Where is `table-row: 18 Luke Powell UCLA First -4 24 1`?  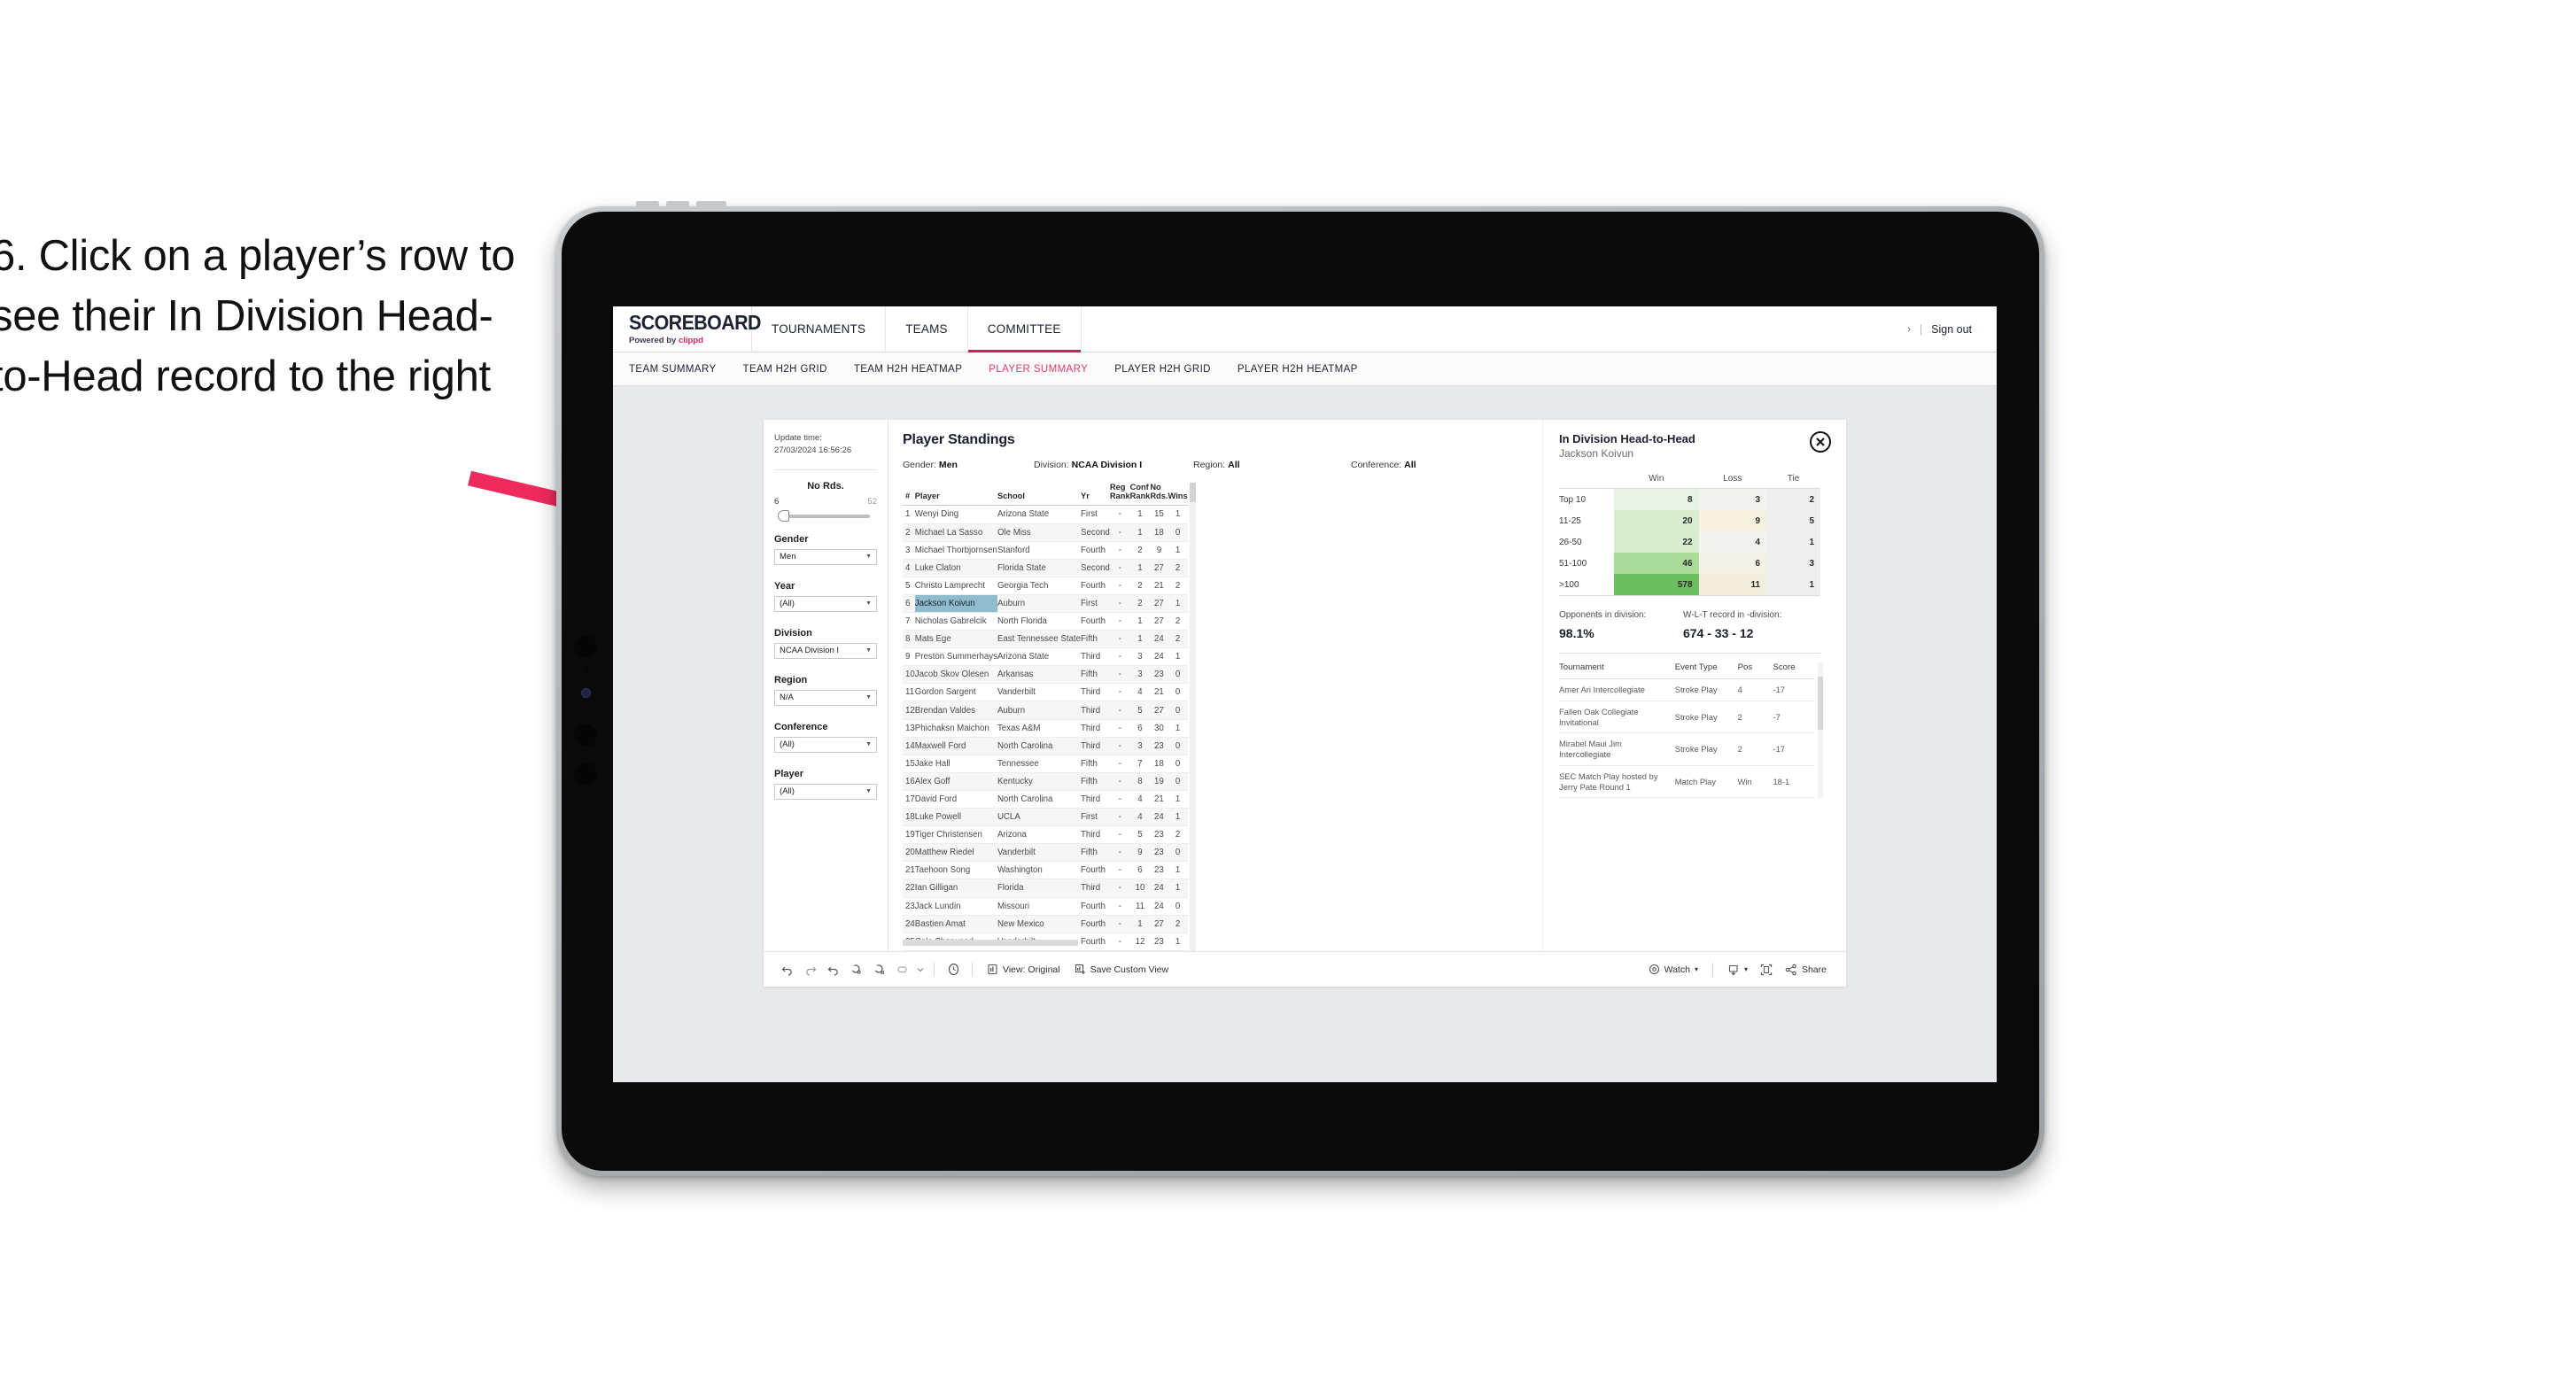
table-row: 18 Luke Powell UCLA First -4 24 1 is located at coordinates (1045, 818).